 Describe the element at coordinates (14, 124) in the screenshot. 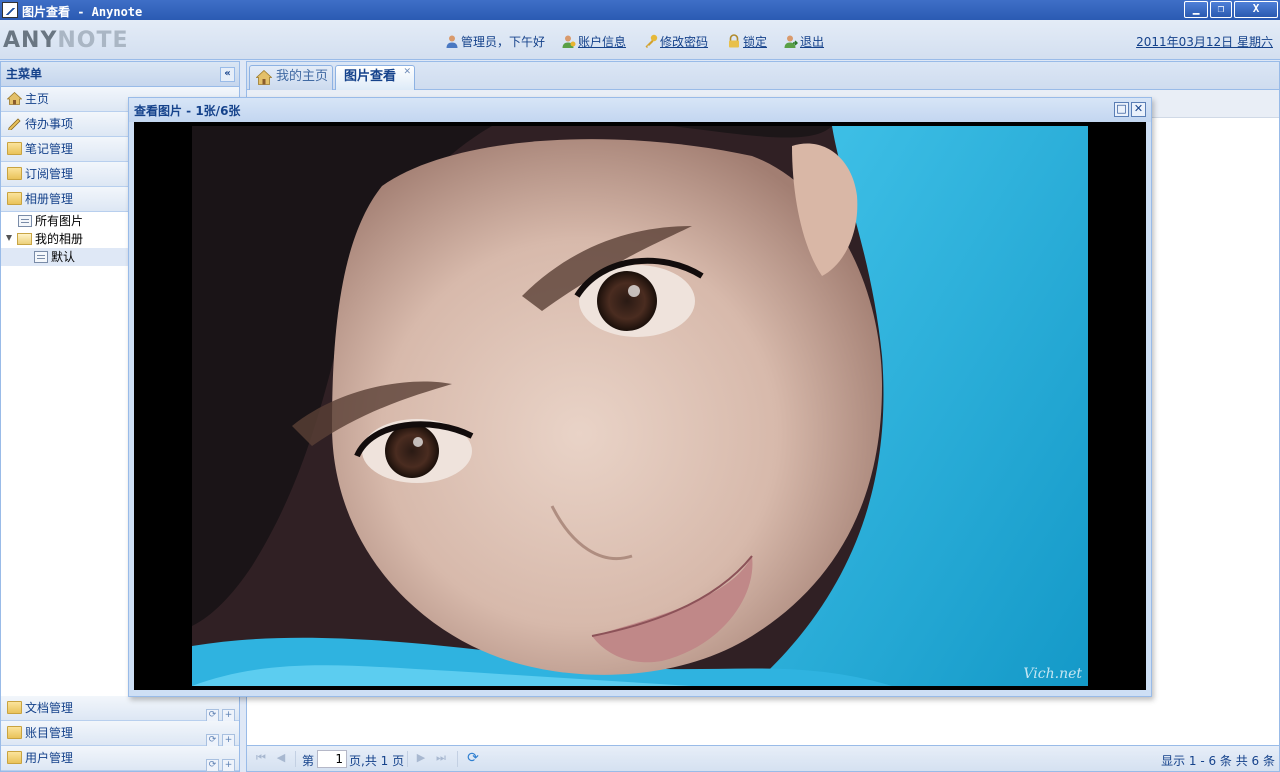

I see `pencil-icon` at that location.